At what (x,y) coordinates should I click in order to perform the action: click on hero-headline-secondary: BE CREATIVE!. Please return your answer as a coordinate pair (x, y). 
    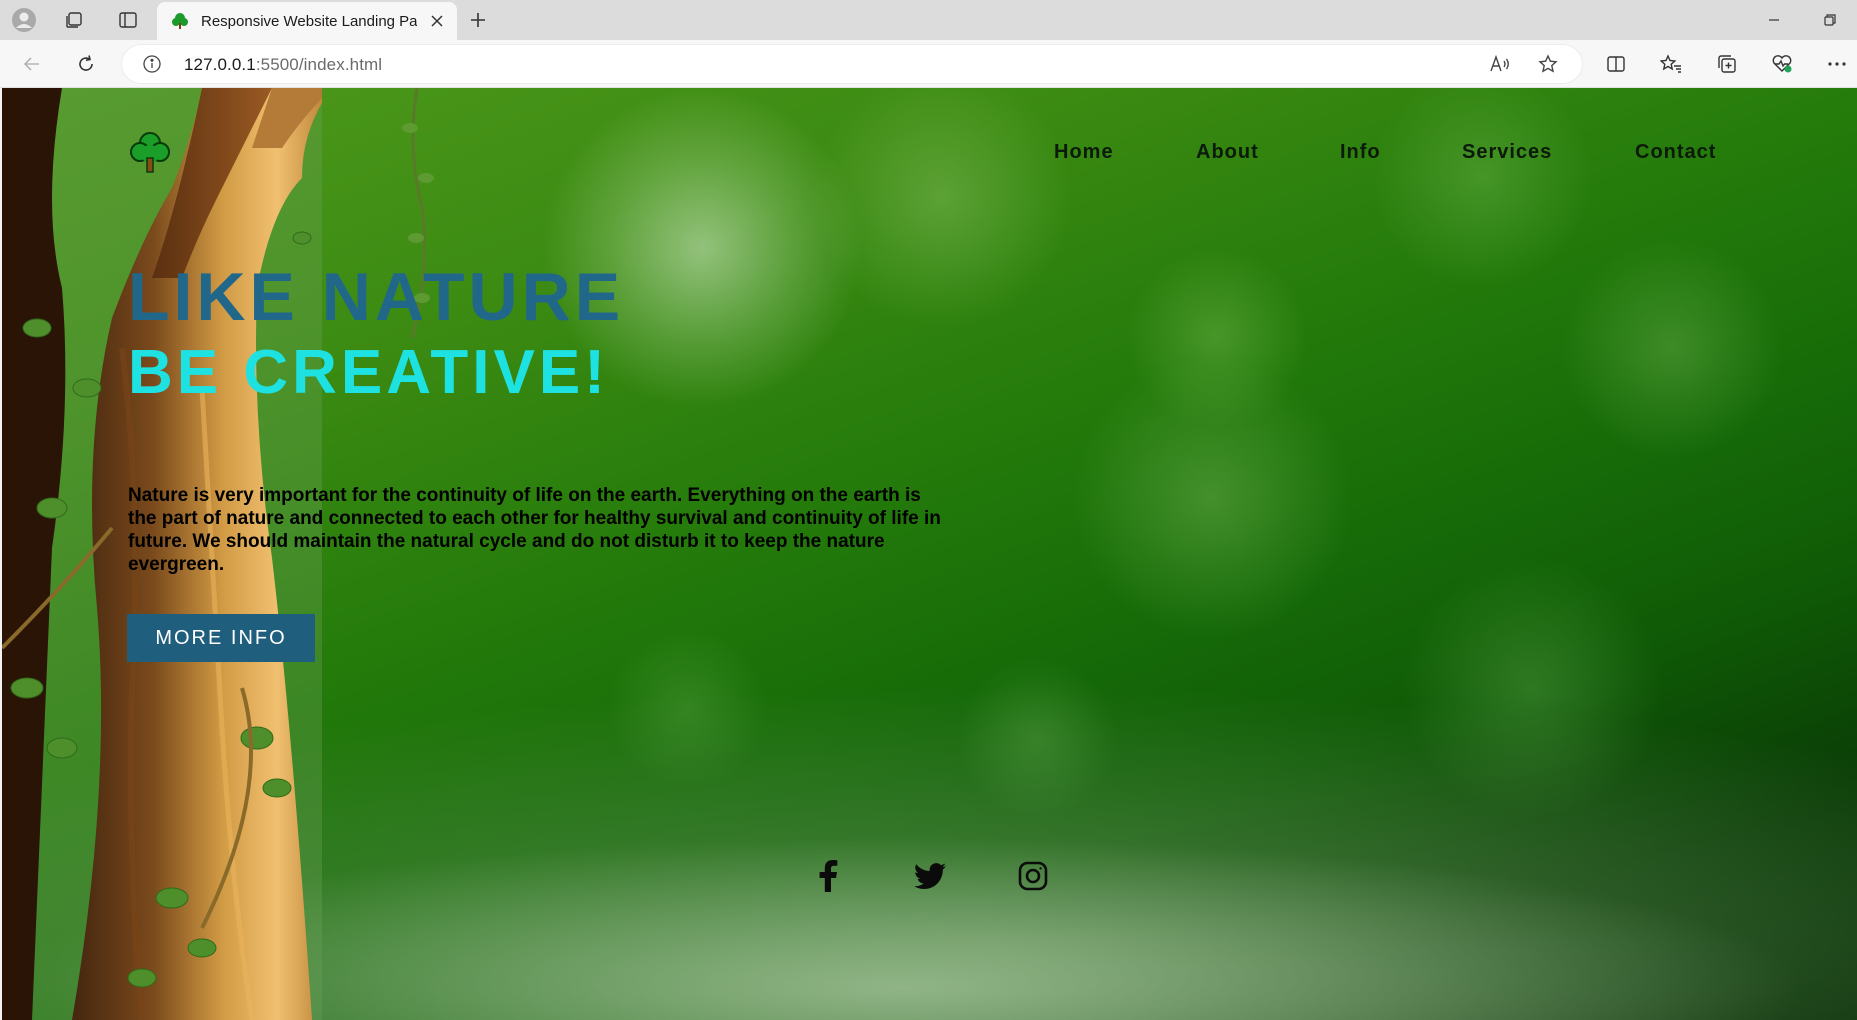
    Looking at the image, I should click on (368, 372).